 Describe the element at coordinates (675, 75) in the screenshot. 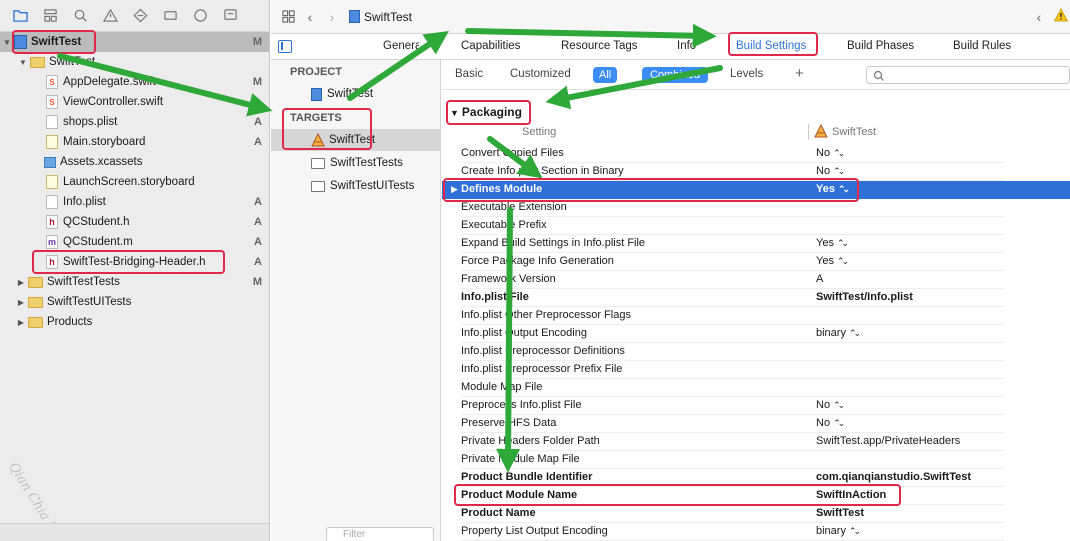

I see `filter-combined: Combined` at that location.